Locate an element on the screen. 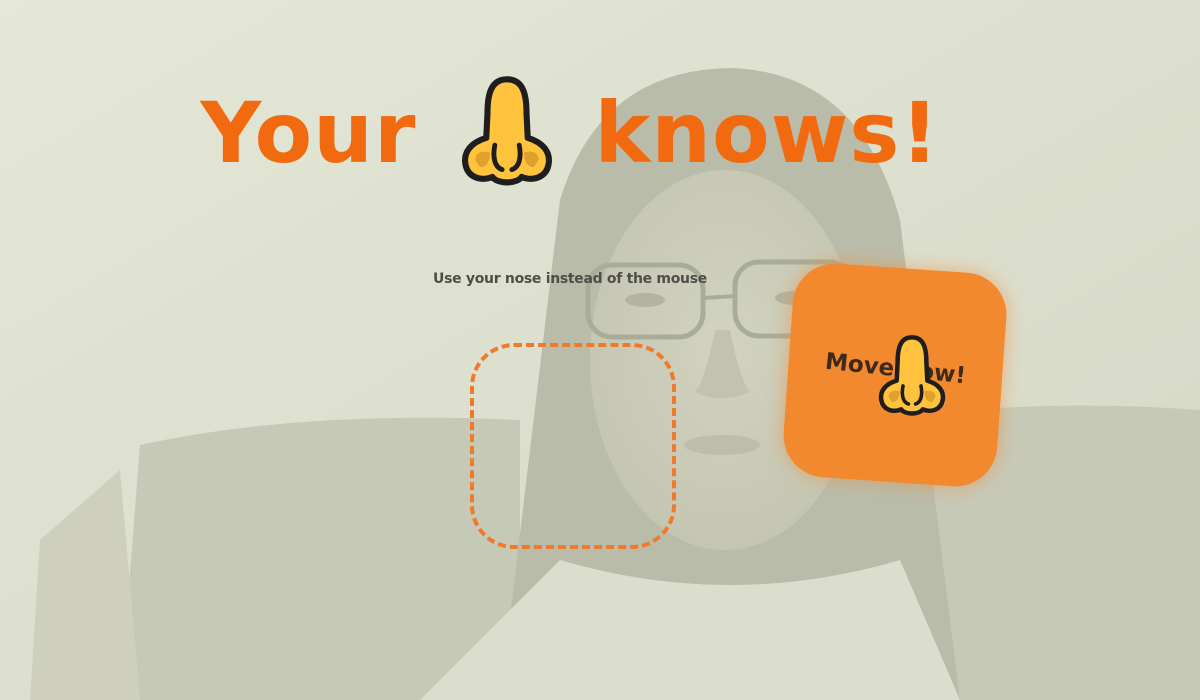  instruction-text: Use your nose instead of the mouse is located at coordinates (570, 279).